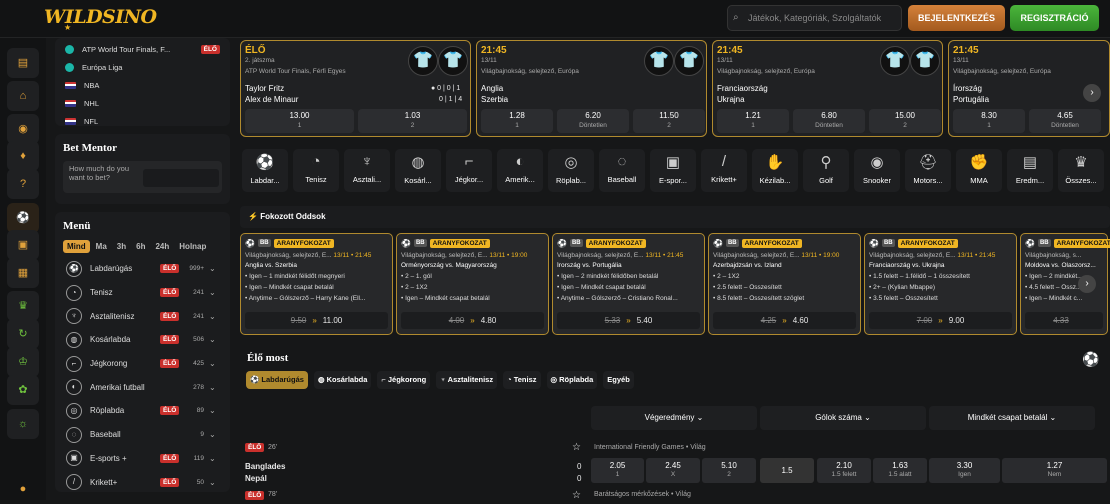  What do you see at coordinates (23, 245) in the screenshot?
I see `casino-icon: ▣` at bounding box center [23, 245].